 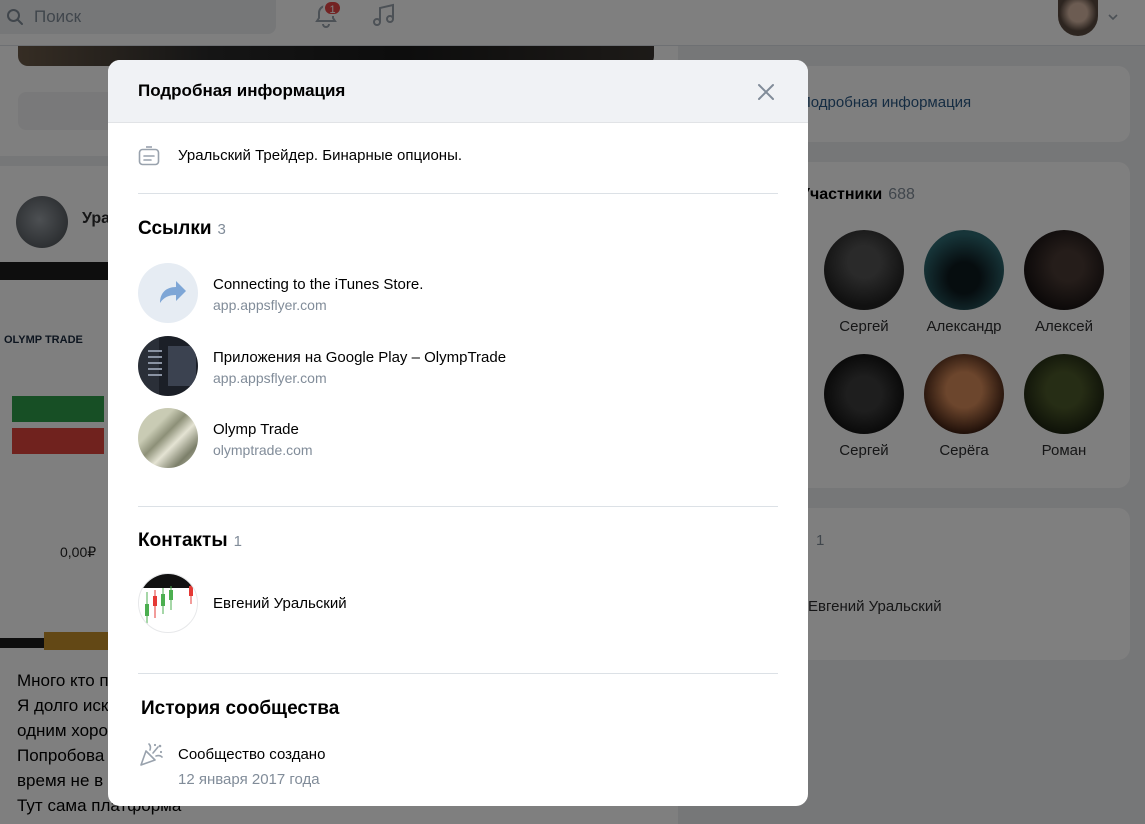 I want to click on link-domain: olymptrade.com, so click(x=263, y=450).